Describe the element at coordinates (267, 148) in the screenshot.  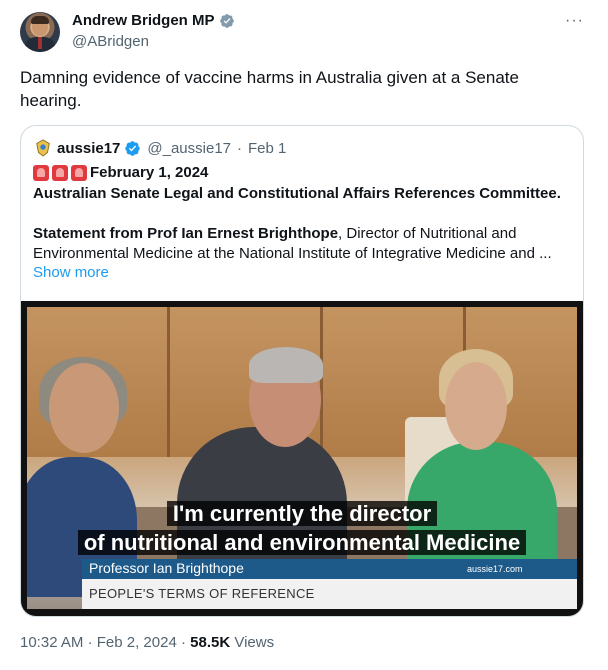
I see `quoted-date: Feb 1` at that location.